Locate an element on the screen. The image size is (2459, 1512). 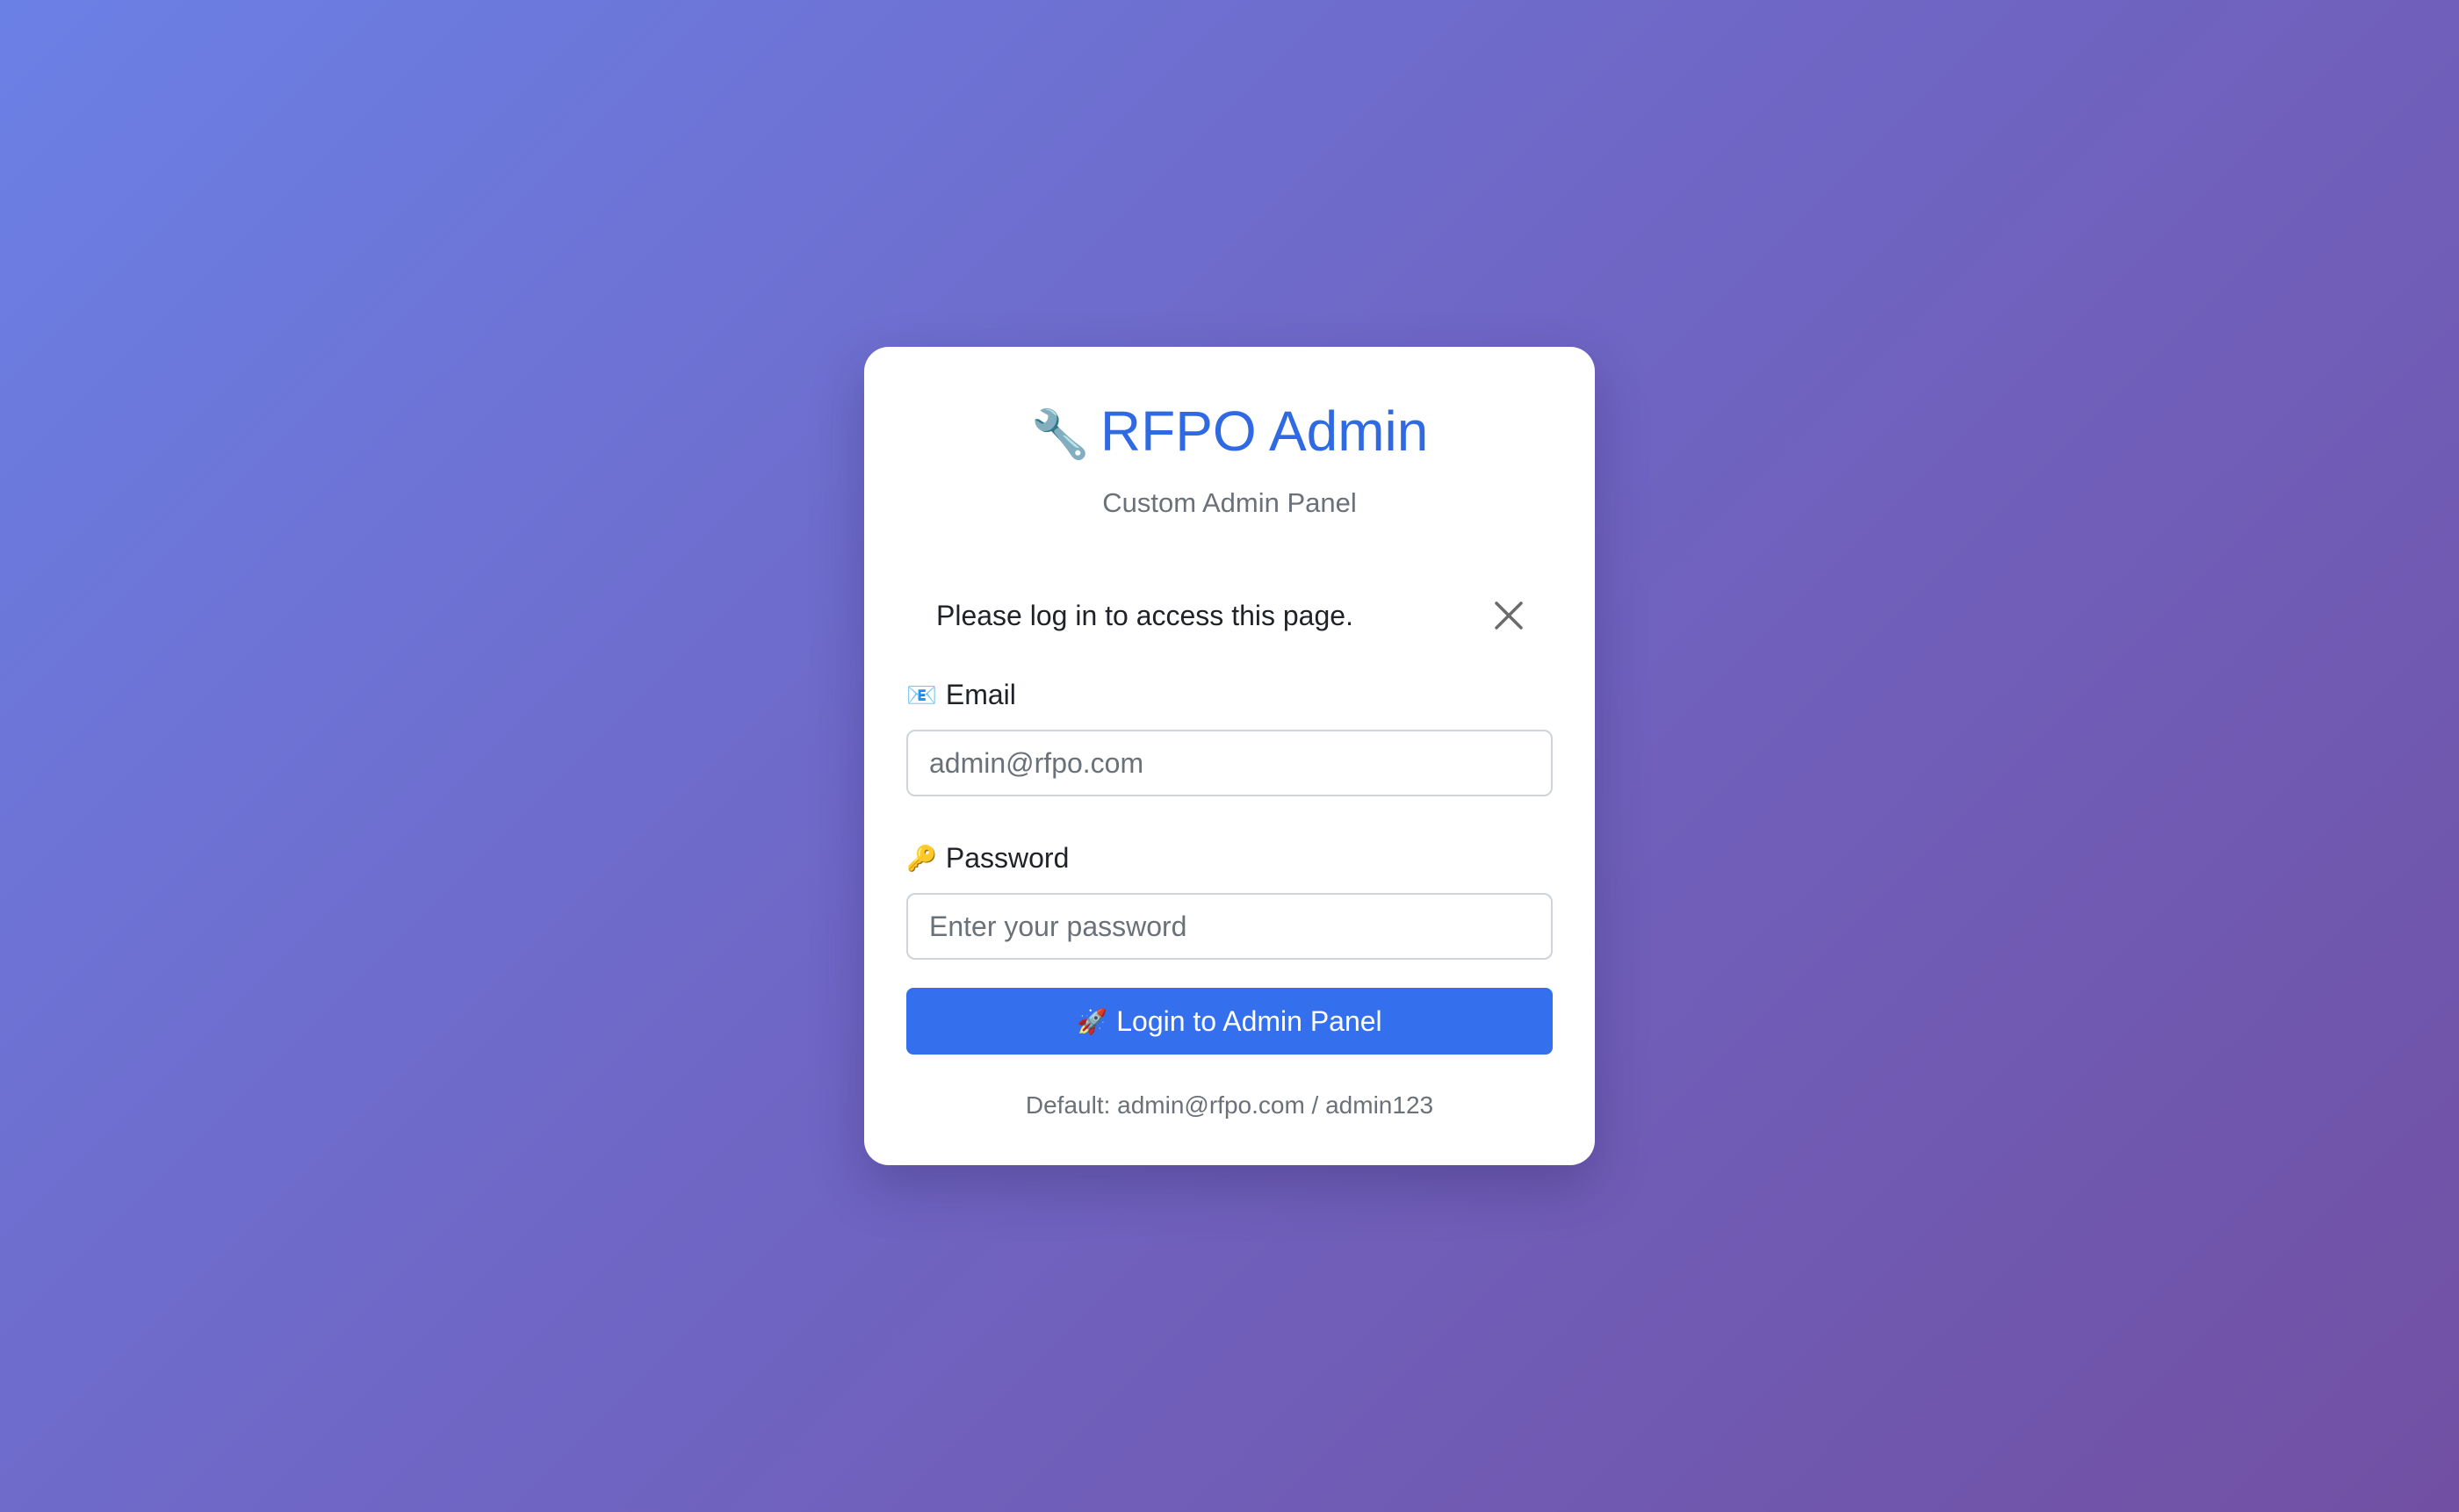
page-subtitle: Custom Admin Panel is located at coordinates (1229, 502).